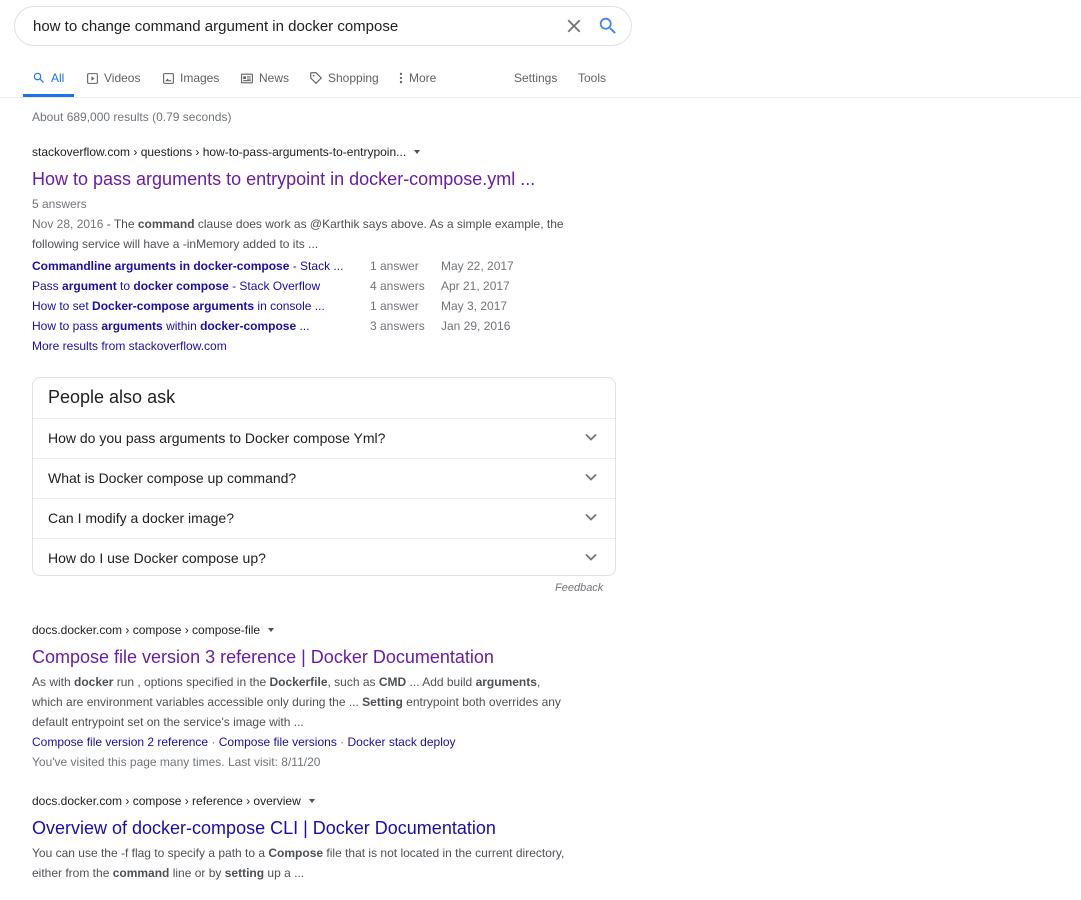 The image size is (1081, 900). Describe the element at coordinates (200, 78) in the screenshot. I see `tab-label: Images` at that location.